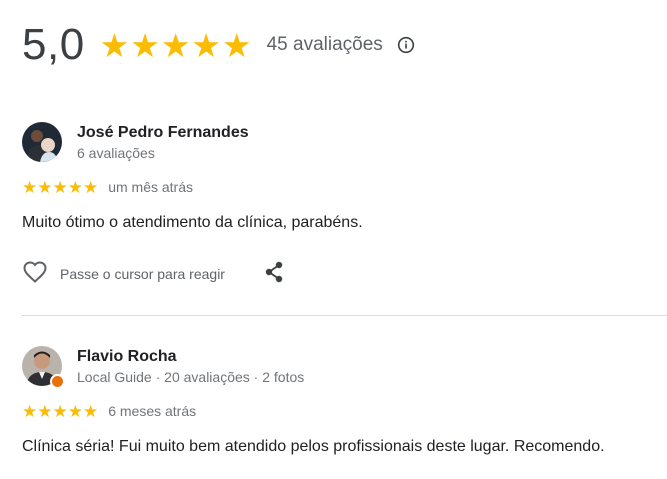 Image resolution: width=667 pixels, height=479 pixels. What do you see at coordinates (151, 187) in the screenshot?
I see `review-date: um mês atrás` at bounding box center [151, 187].